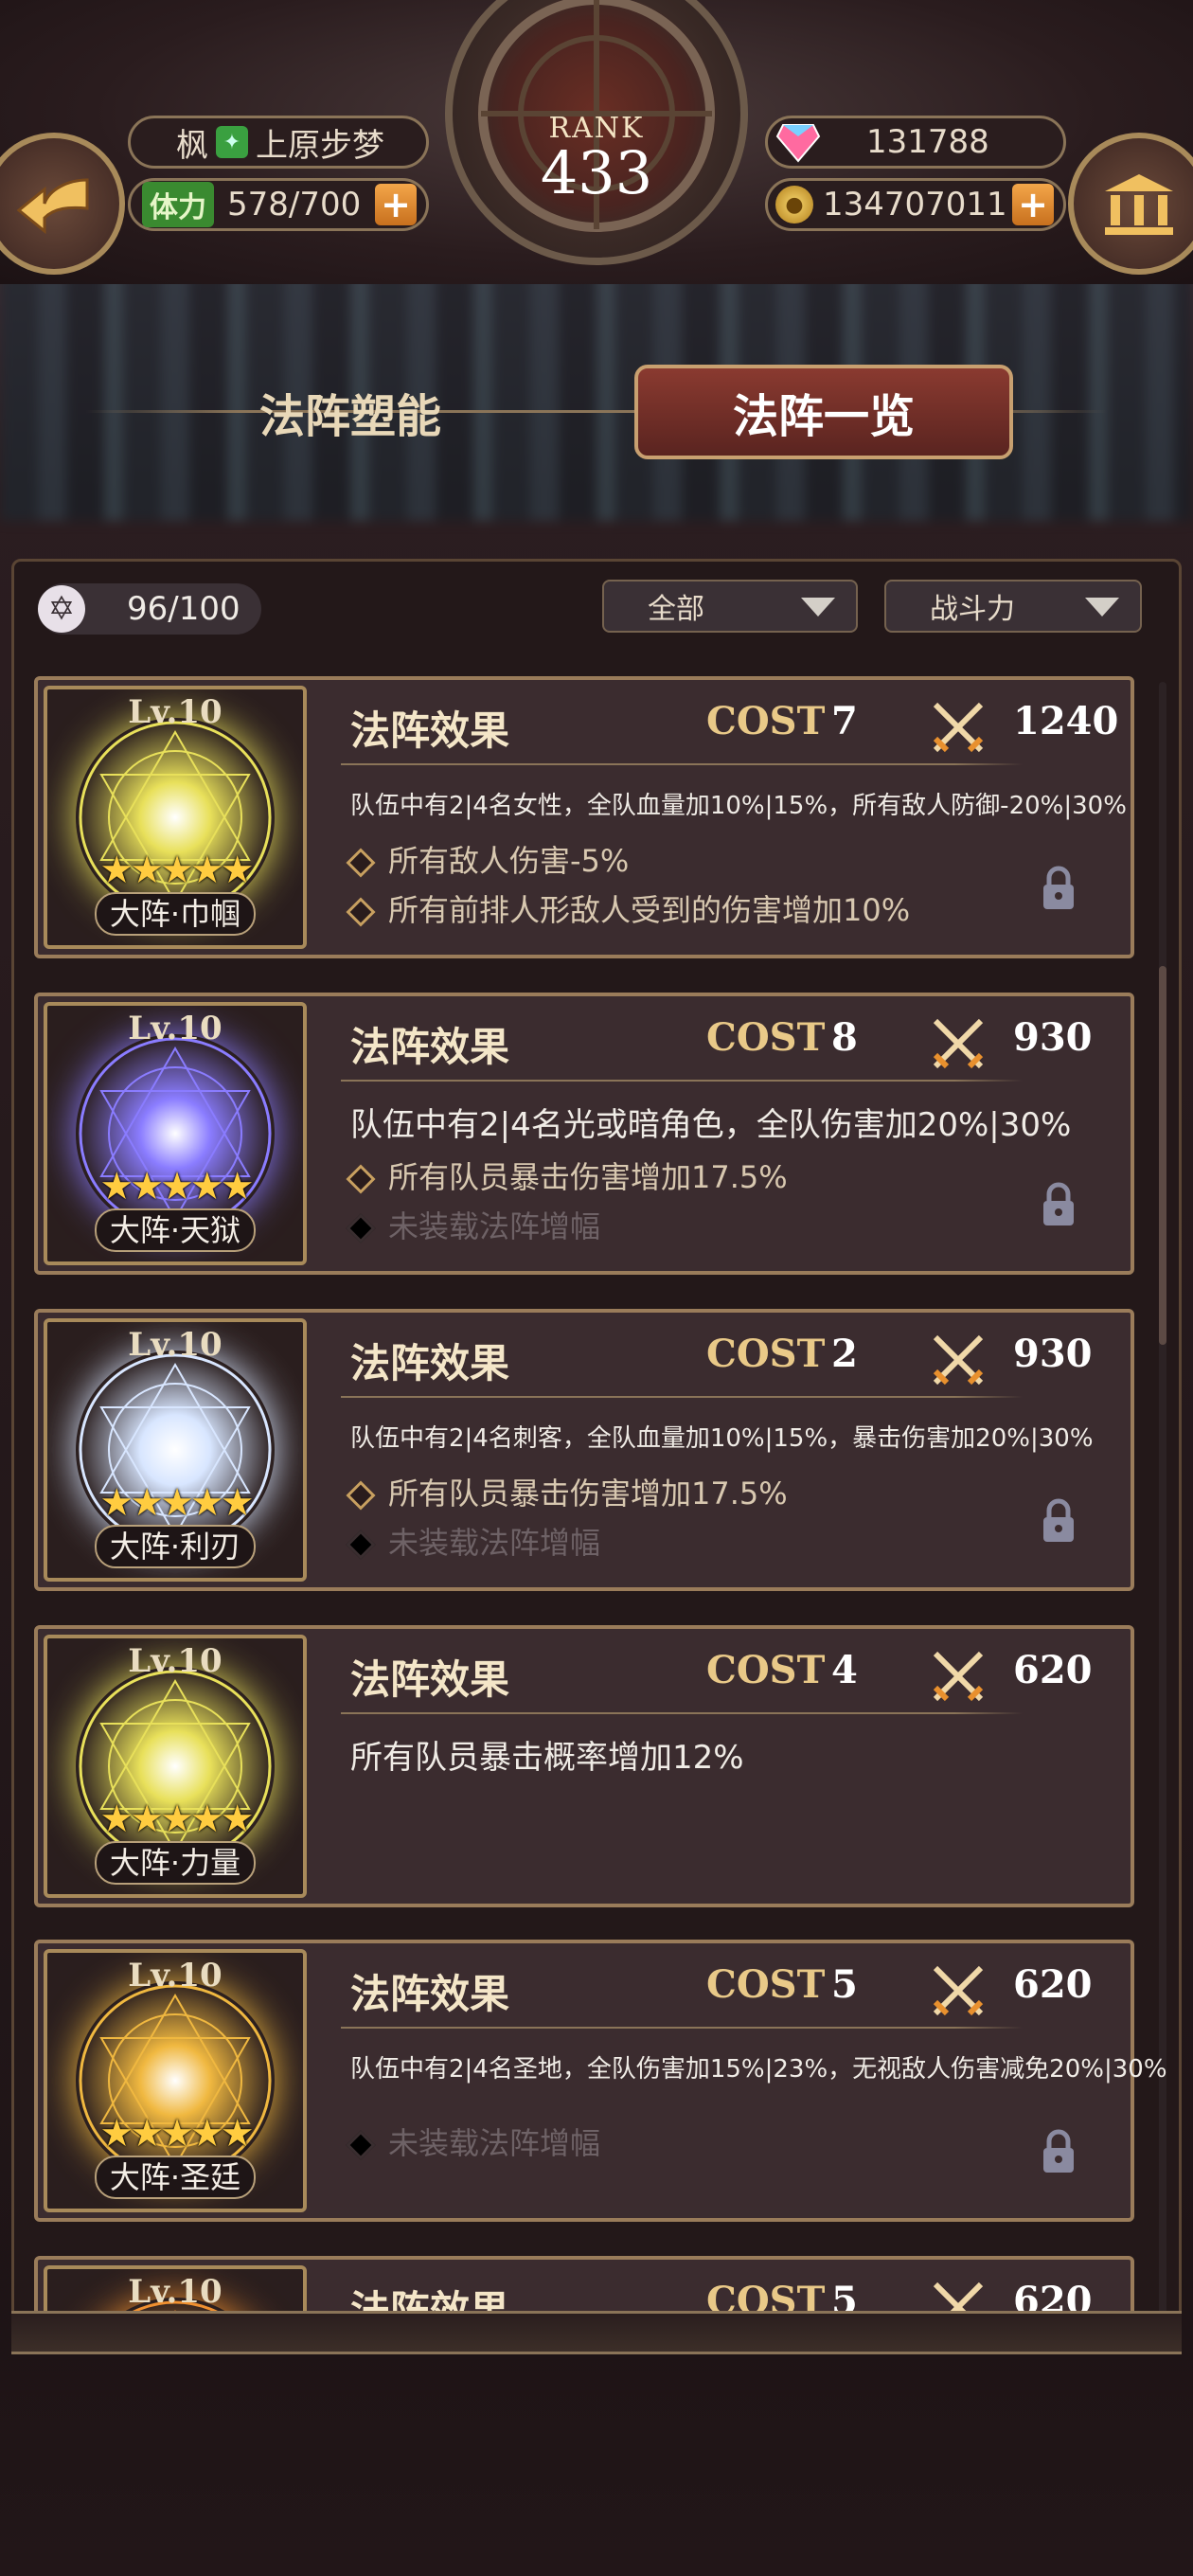 This screenshot has width=1193, height=2576. Describe the element at coordinates (844, 1037) in the screenshot. I see `cost-value: 8` at that location.